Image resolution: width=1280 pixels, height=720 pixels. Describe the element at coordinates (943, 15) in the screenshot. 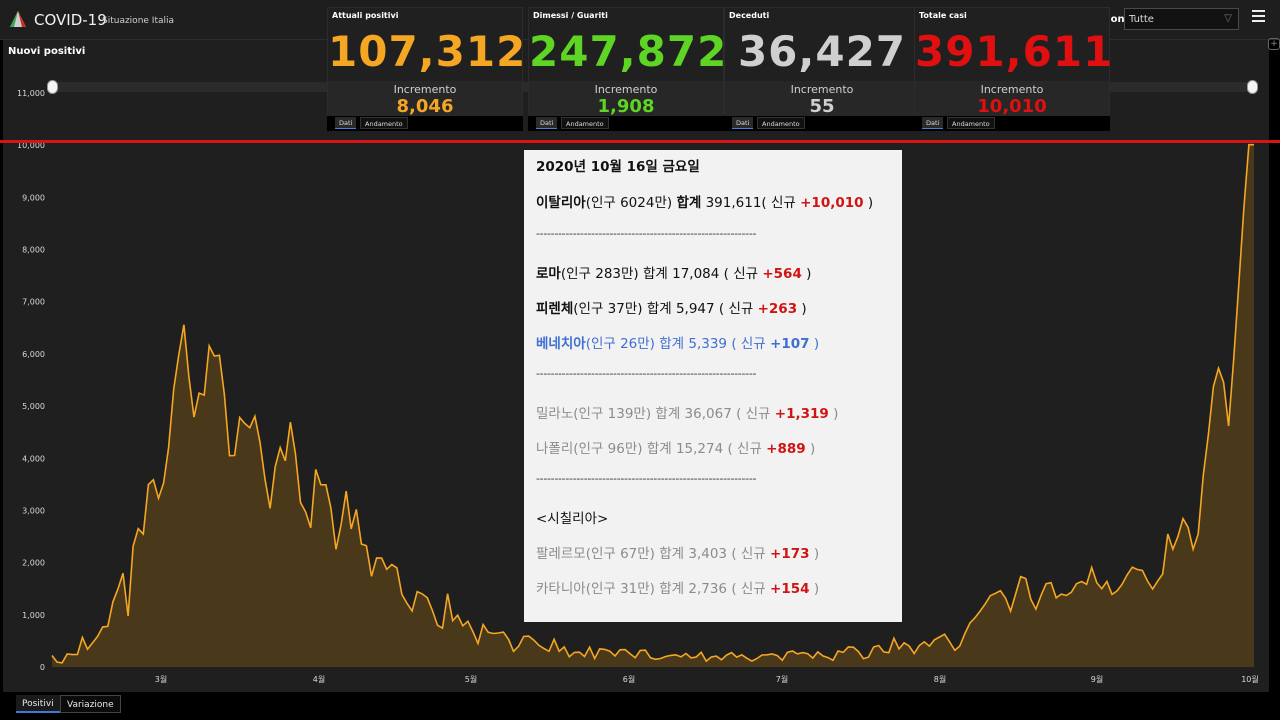

I see `stat-card-label: Totale casi` at that location.